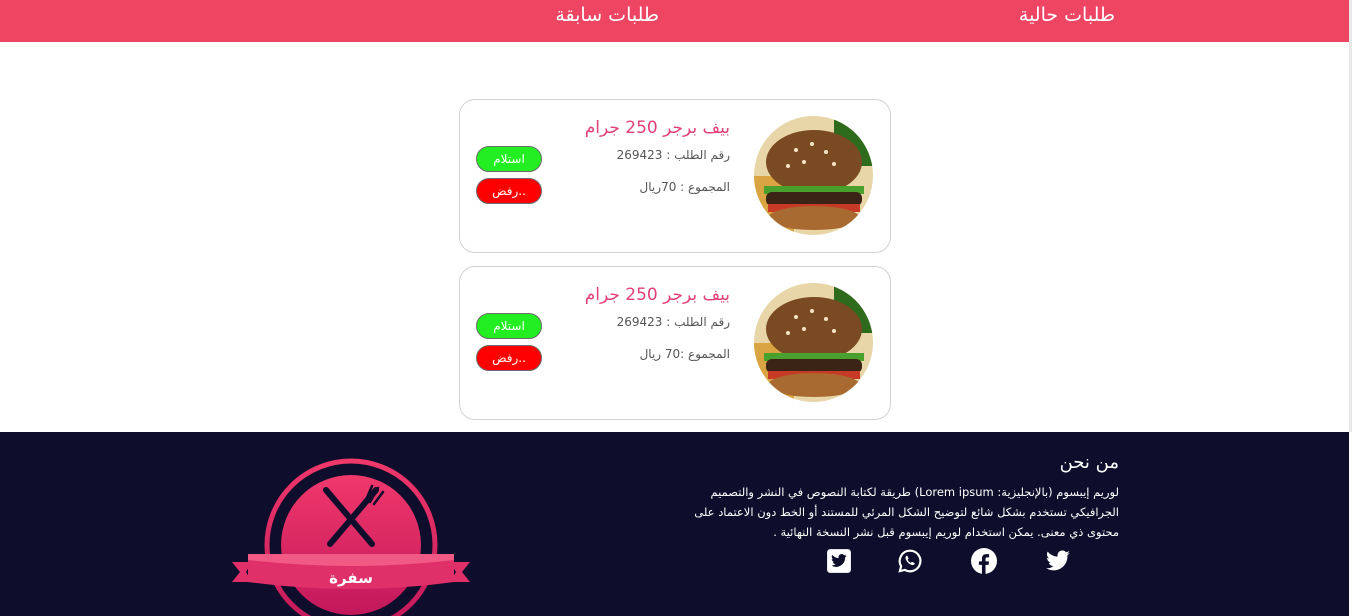 This screenshot has width=1352, height=616. Describe the element at coordinates (910, 561) in the screenshot. I see `whatsapp-icon` at that location.